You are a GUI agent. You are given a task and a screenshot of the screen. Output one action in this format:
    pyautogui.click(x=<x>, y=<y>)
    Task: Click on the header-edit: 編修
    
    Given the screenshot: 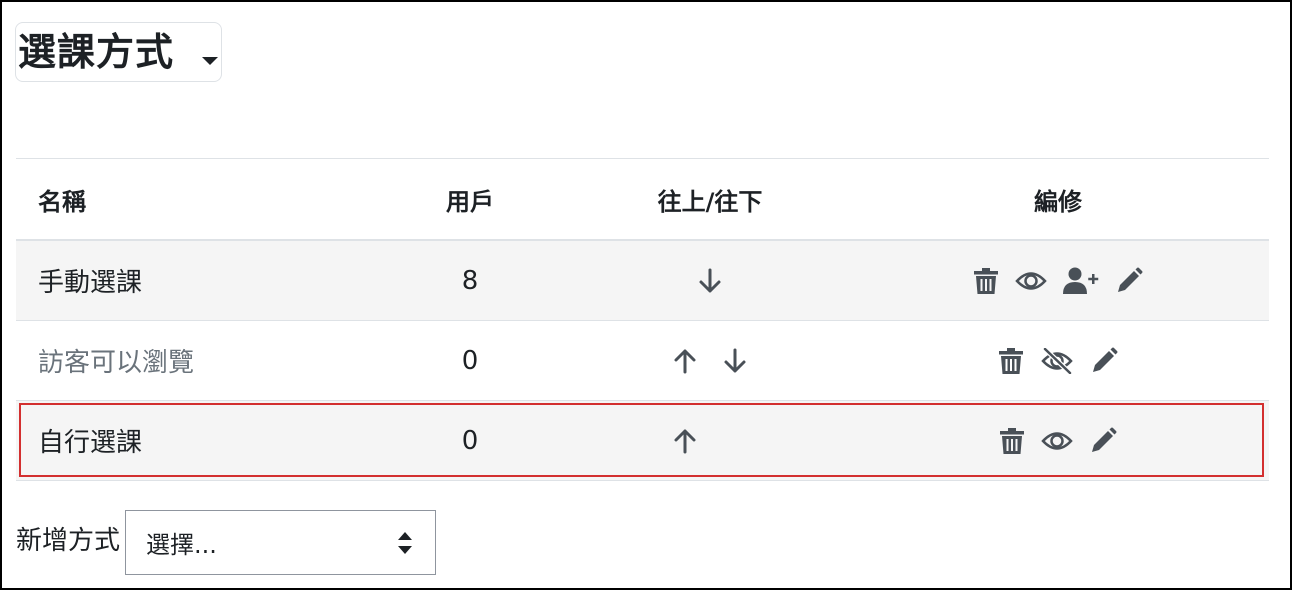 What is the action you would take?
    pyautogui.click(x=1058, y=201)
    